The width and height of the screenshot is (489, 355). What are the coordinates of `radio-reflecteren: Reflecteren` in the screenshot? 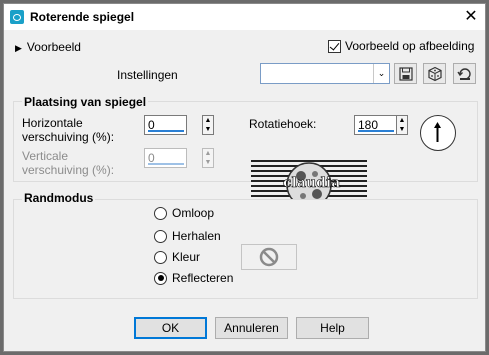 It's located at (193, 278).